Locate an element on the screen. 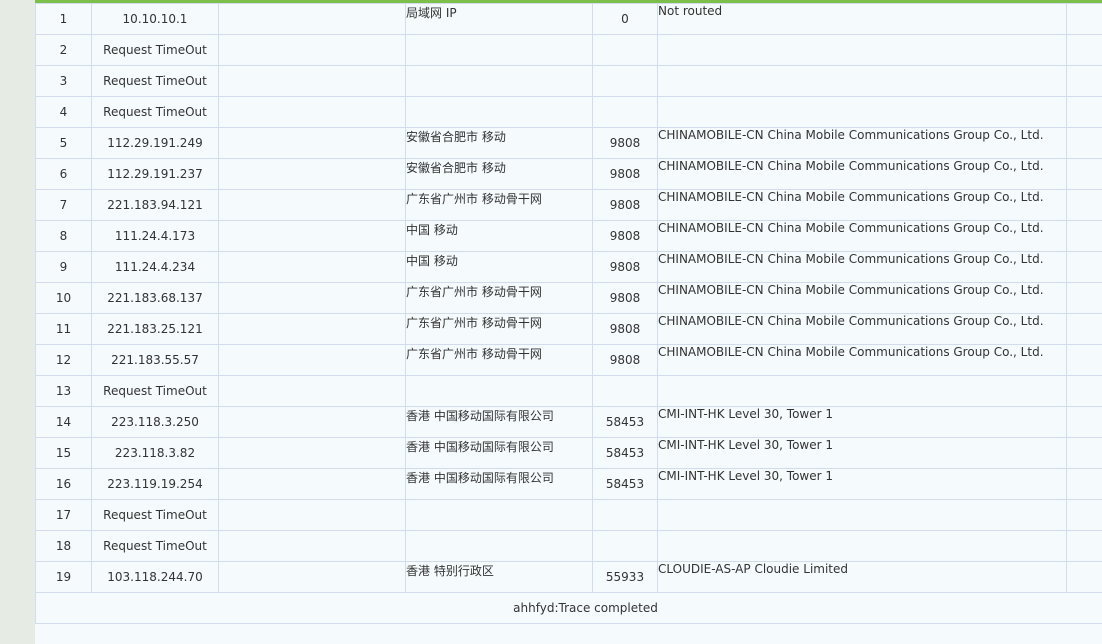 This screenshot has height=644, width=1102. hop-number: 7 is located at coordinates (63, 205).